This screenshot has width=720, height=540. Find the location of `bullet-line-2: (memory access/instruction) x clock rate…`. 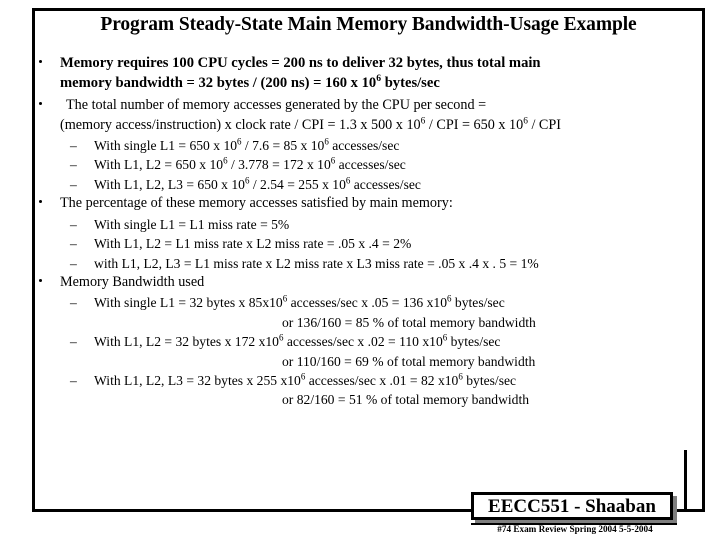

bullet-line-2: (memory access/instruction) x clock rate… is located at coordinates (311, 124).